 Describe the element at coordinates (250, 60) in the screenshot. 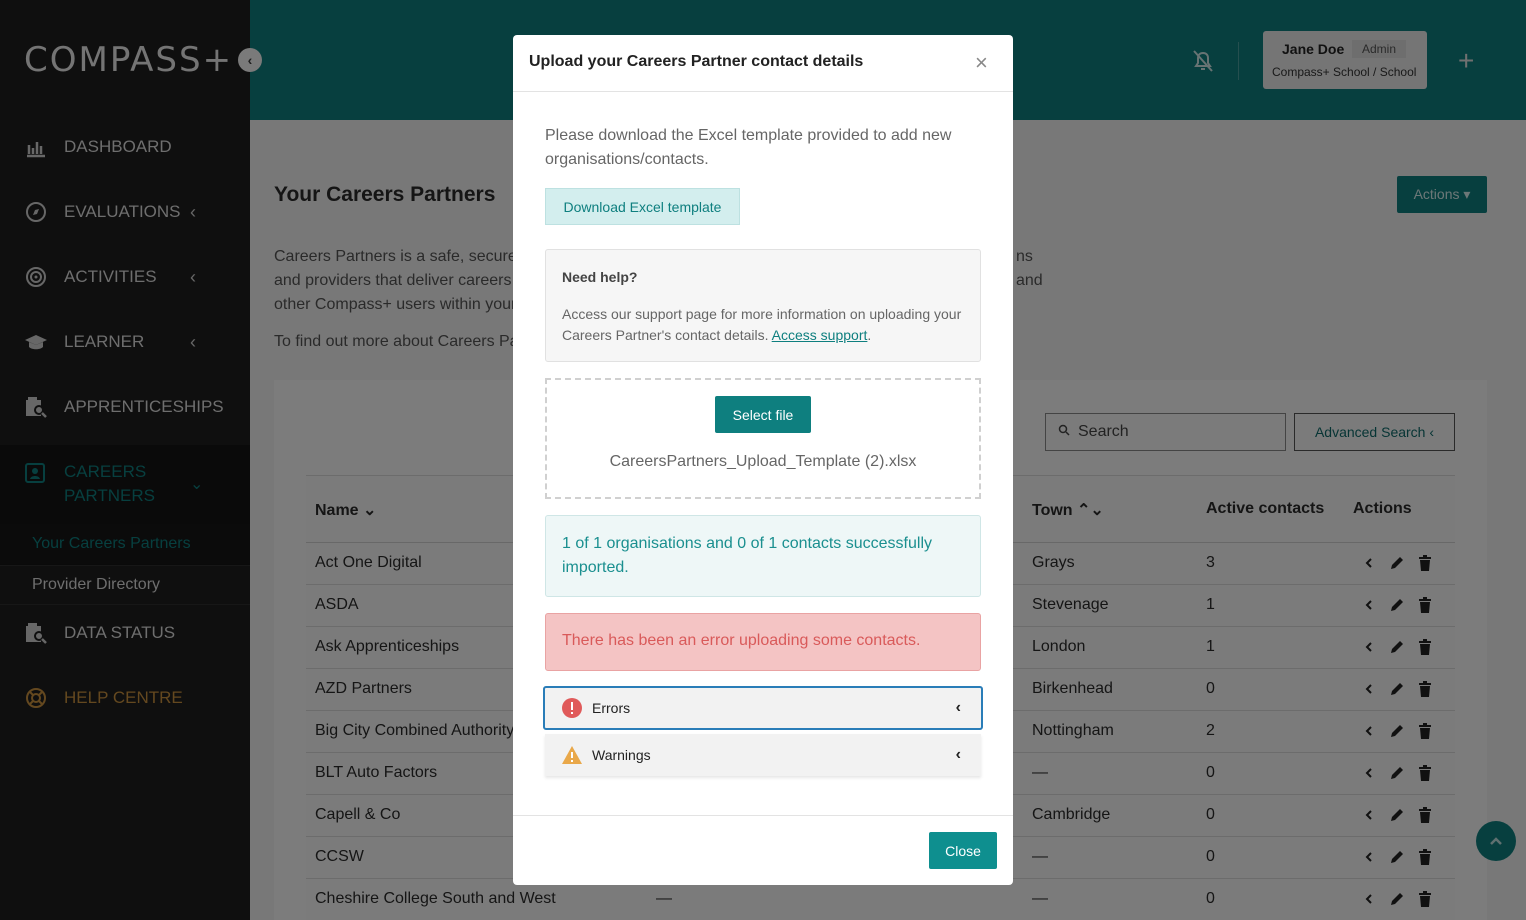

I see `sidebar-collapse-toggle: ‹` at that location.